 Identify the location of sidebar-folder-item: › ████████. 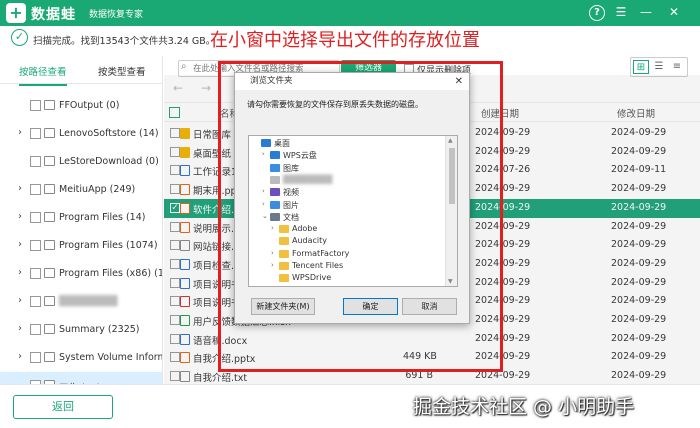
(81, 302).